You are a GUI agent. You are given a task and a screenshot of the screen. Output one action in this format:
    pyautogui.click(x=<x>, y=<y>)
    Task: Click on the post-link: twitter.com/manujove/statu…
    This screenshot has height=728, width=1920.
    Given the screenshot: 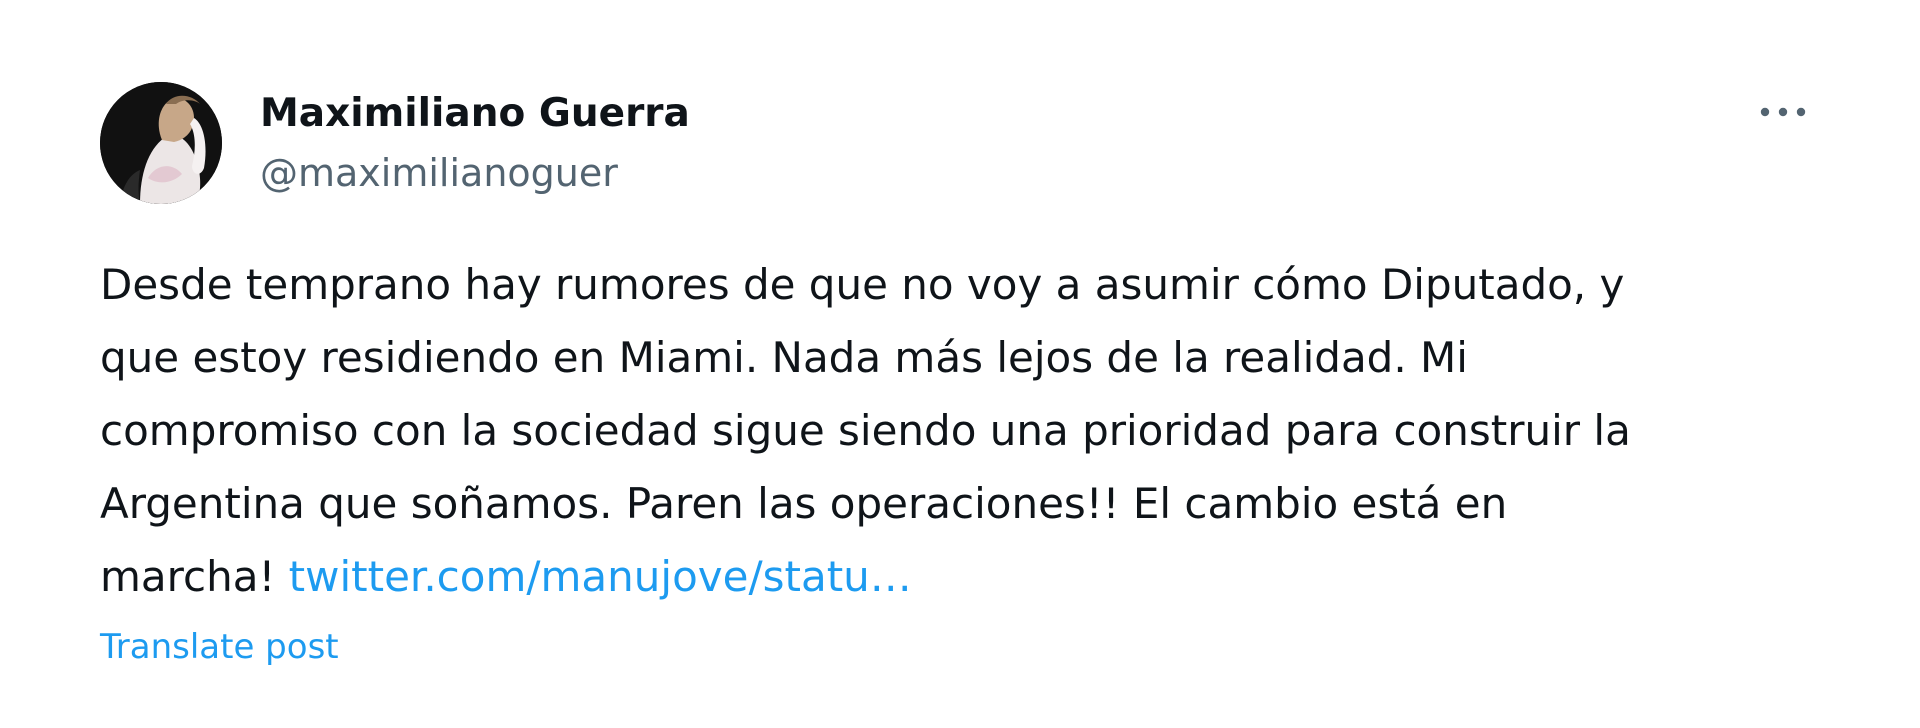 What is the action you would take?
    pyautogui.click(x=600, y=576)
    